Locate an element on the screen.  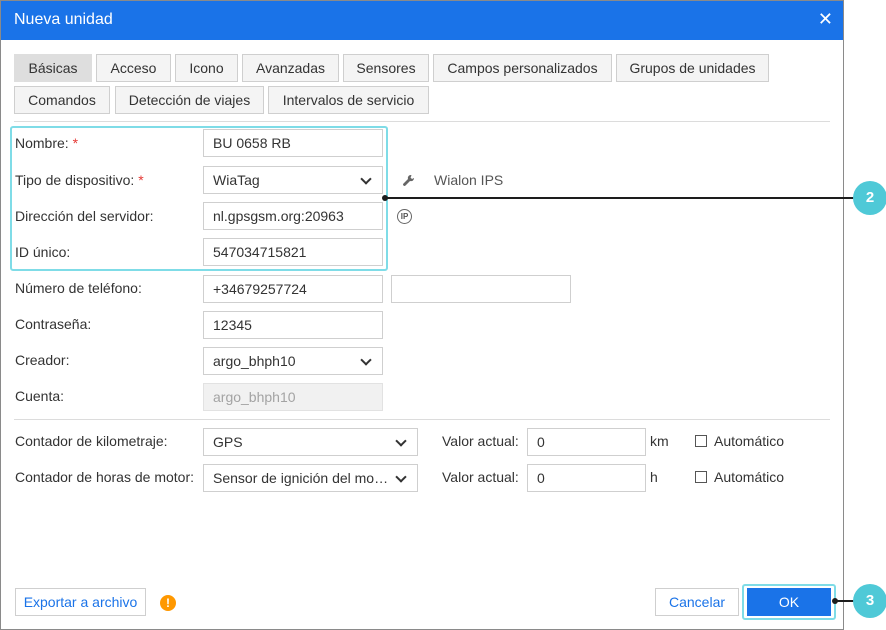
tab-icono: Icono is located at coordinates (206, 68).